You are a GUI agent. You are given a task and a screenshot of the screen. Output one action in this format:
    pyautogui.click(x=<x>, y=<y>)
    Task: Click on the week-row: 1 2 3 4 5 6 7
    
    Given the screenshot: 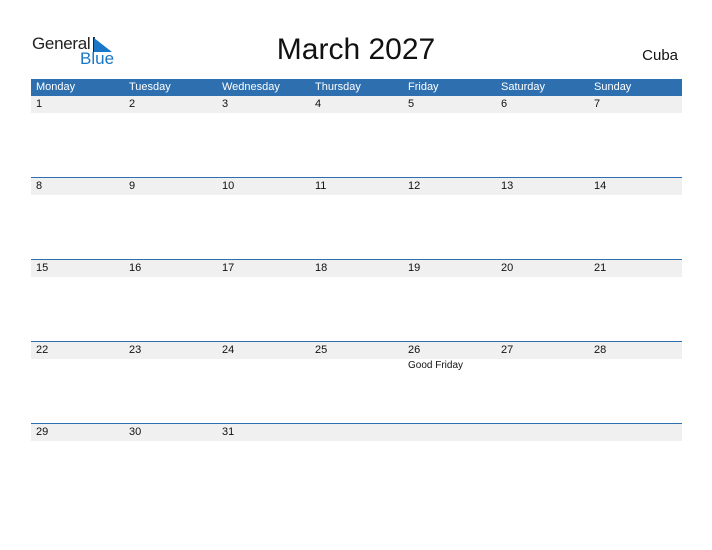 What is the action you would take?
    pyautogui.click(x=356, y=136)
    